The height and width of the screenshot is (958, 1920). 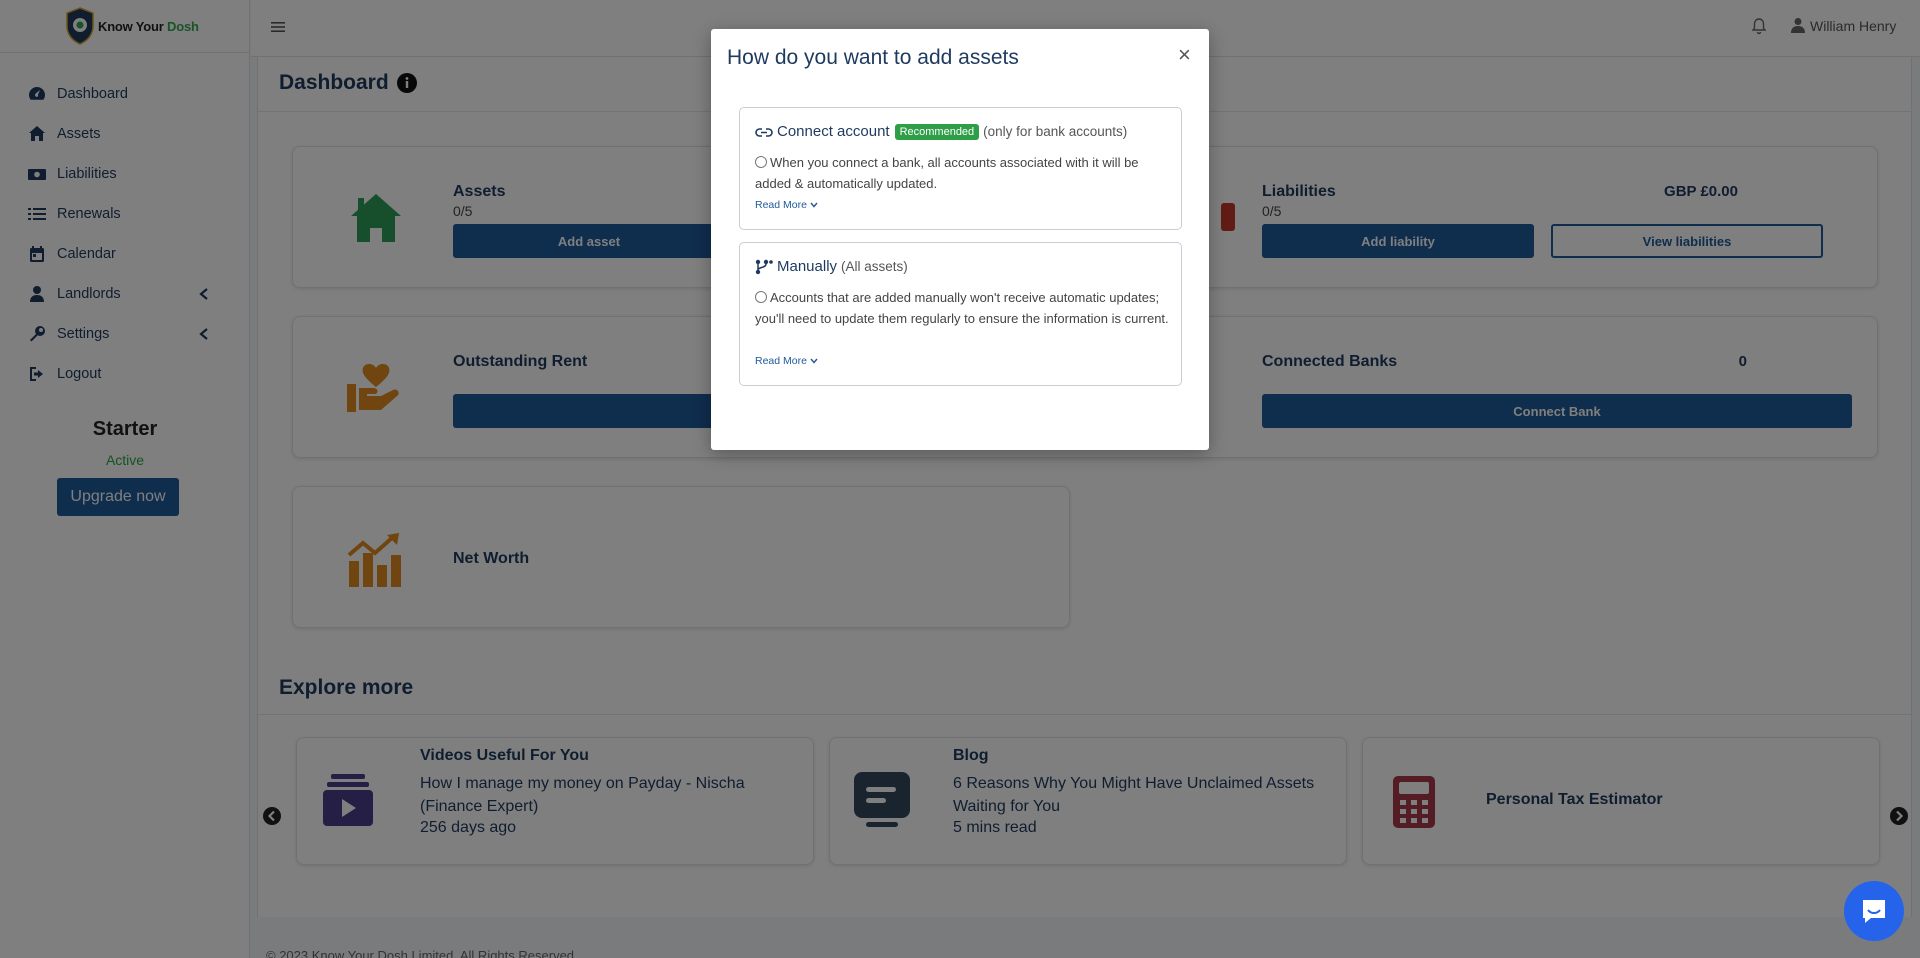 What do you see at coordinates (833, 131) in the screenshot?
I see `option-title: Connect account` at bounding box center [833, 131].